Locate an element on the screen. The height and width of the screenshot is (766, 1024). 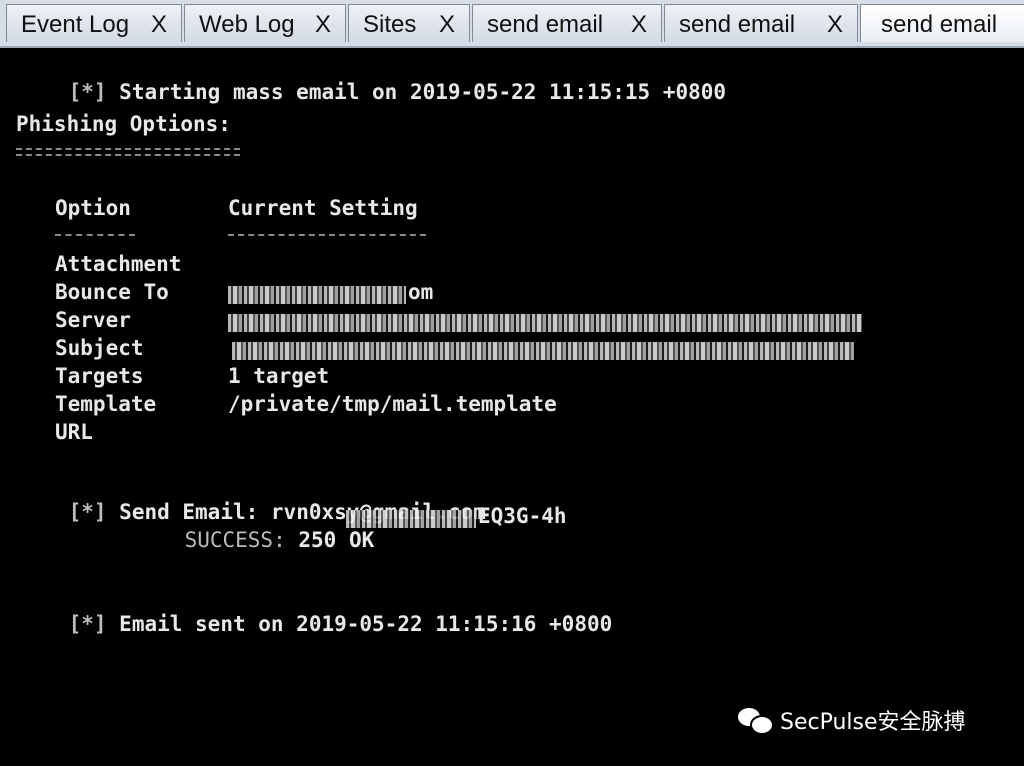
title-underline is located at coordinates (128, 152).